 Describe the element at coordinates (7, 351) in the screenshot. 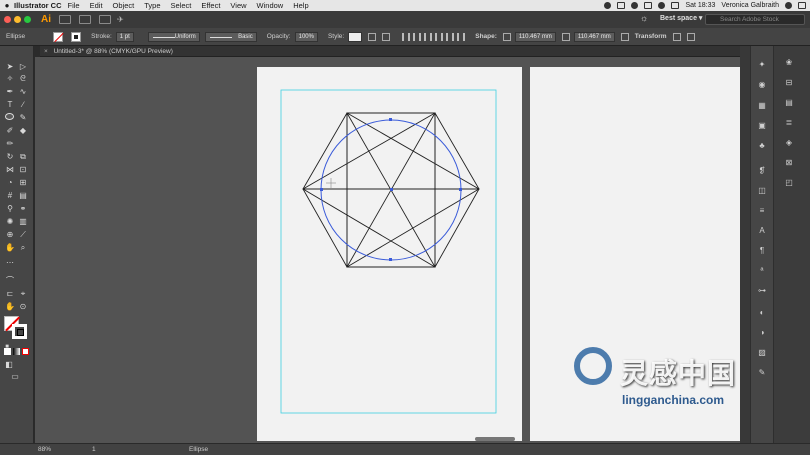

I see `color-mode-icon` at that location.